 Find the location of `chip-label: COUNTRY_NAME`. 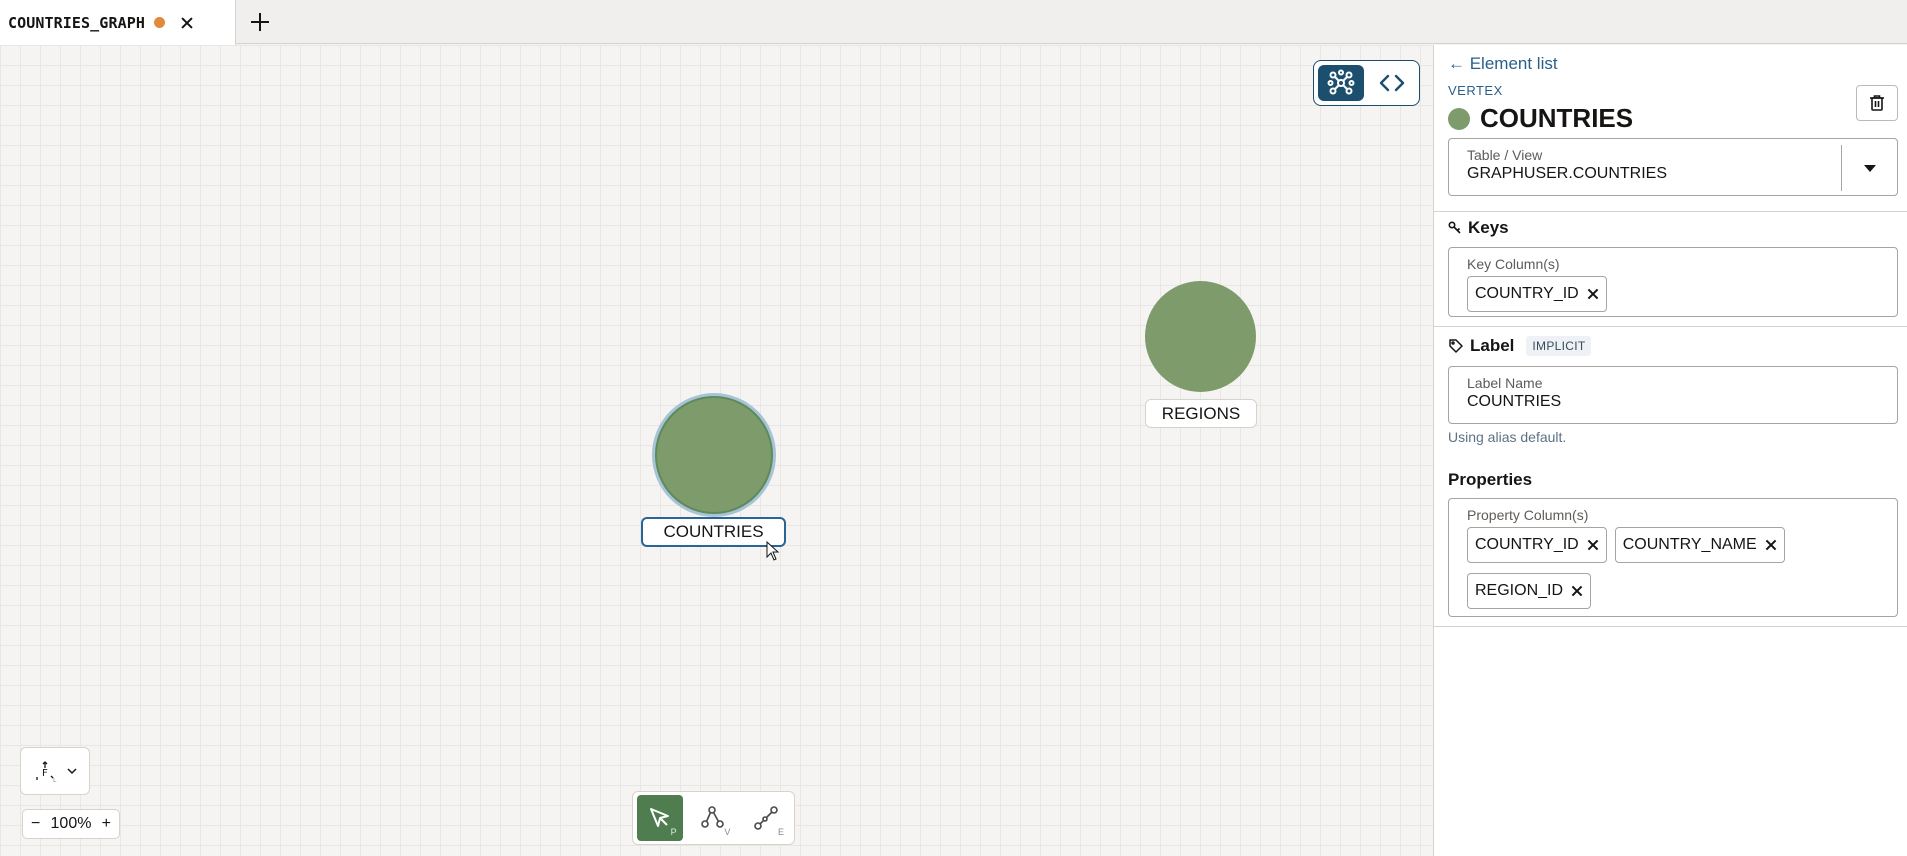

chip-label: COUNTRY_NAME is located at coordinates (1689, 544).